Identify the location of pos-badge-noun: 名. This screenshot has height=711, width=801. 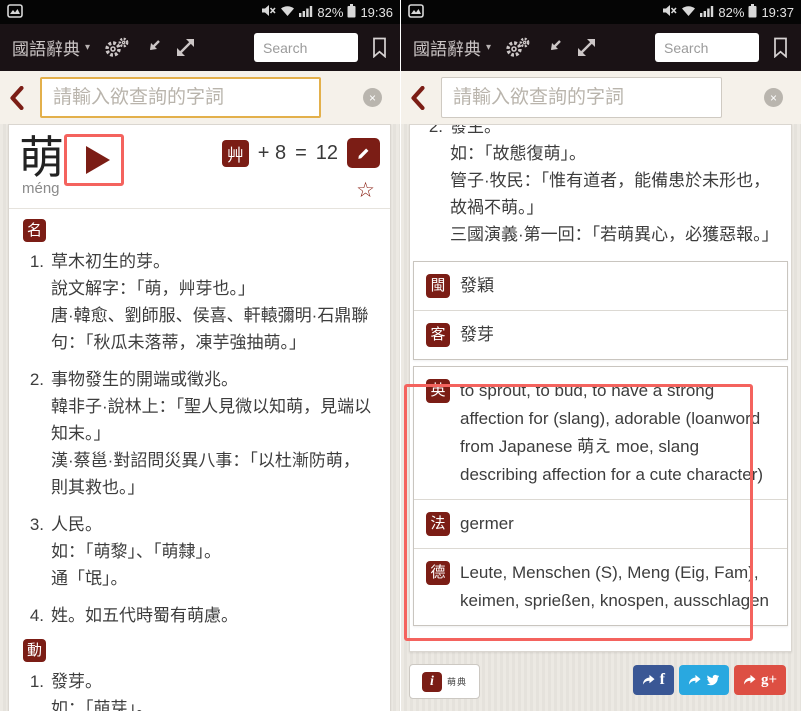
(34, 230).